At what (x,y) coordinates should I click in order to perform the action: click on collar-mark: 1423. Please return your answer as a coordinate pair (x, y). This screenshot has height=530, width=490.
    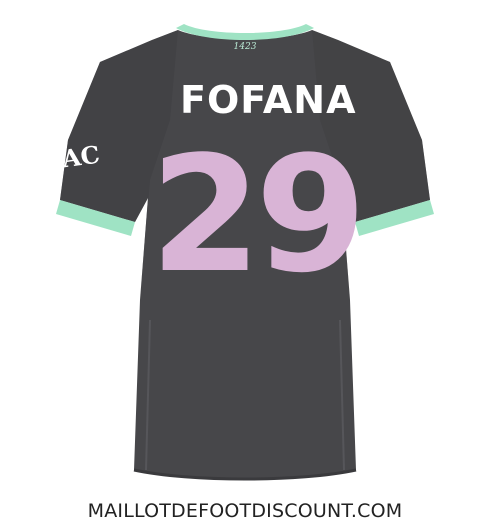
    Looking at the image, I should click on (245, 47).